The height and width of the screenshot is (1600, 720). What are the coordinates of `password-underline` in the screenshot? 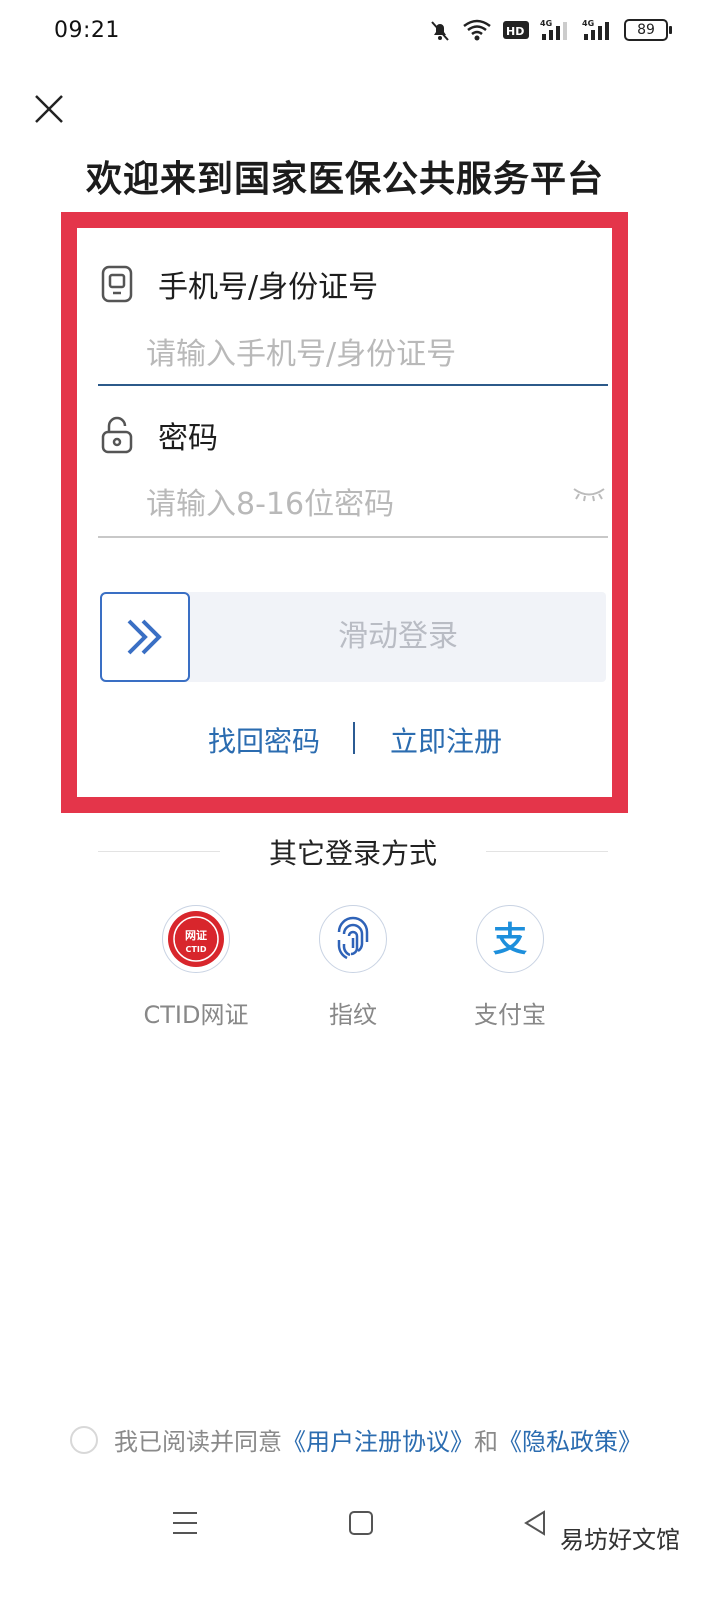 It's located at (353, 537).